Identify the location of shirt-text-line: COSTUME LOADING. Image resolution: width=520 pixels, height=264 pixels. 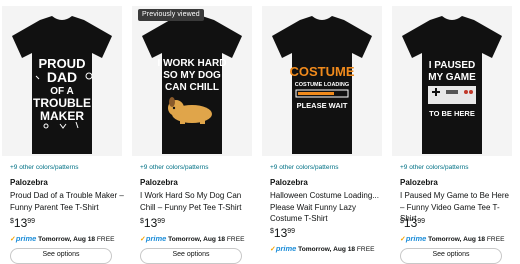
(322, 85).